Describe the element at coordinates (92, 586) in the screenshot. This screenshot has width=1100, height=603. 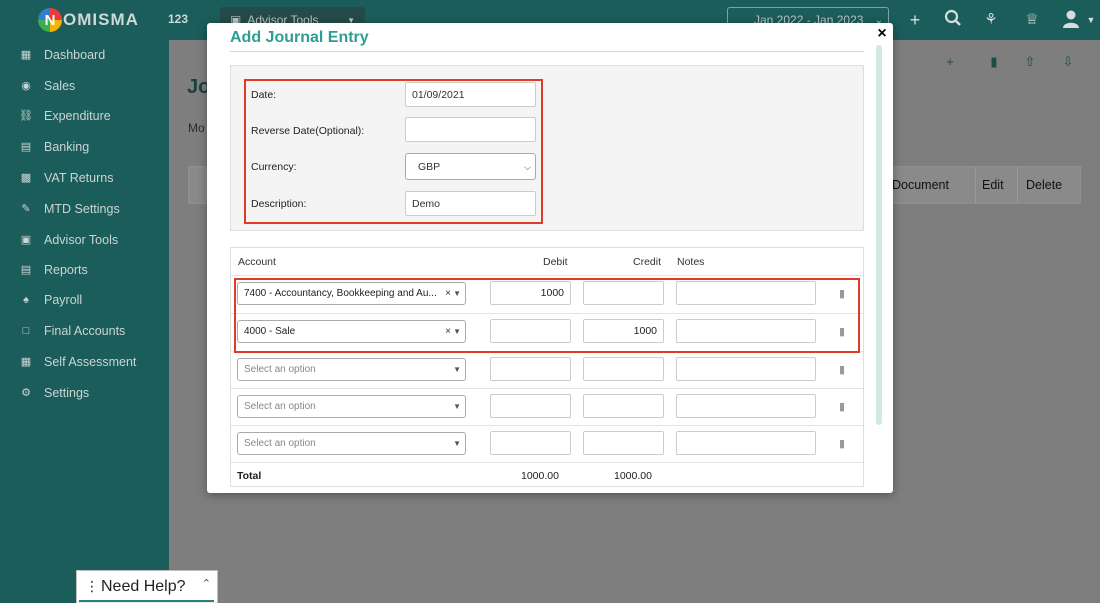
I see `drag-handle-icon: ⋮` at that location.